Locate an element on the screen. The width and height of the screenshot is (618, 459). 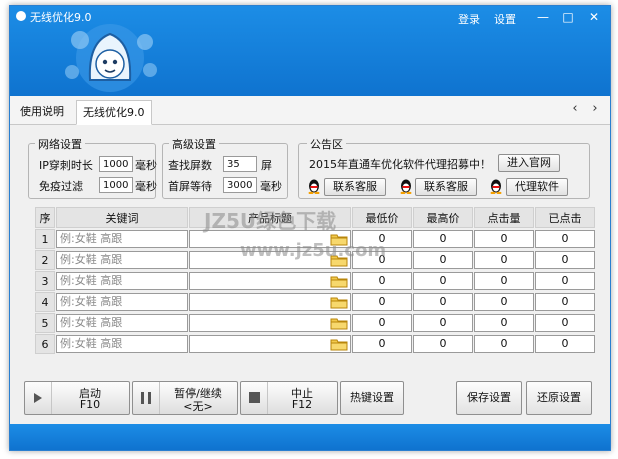
start-button-key: F10 is located at coordinates (90, 404).